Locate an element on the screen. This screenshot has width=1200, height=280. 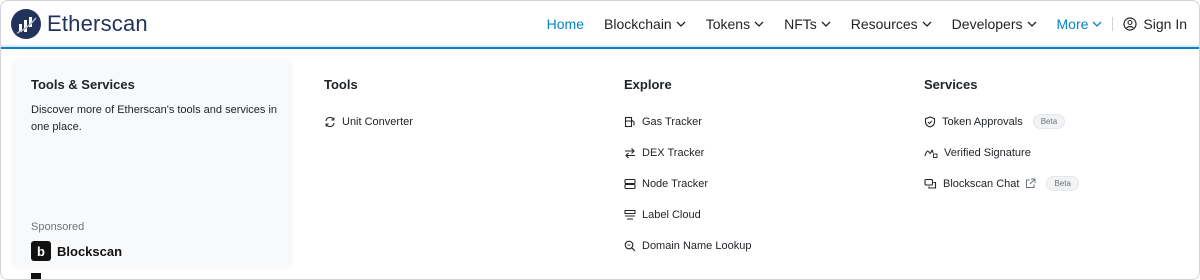
nav-developers: Developers is located at coordinates (994, 24).